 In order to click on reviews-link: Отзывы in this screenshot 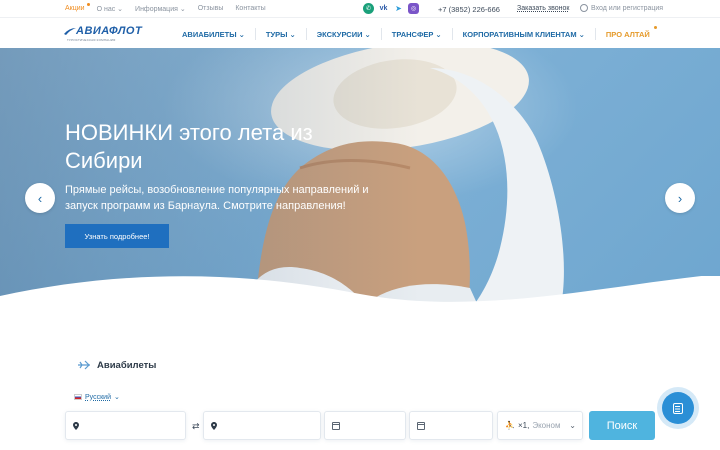, I will do `click(211, 9)`.